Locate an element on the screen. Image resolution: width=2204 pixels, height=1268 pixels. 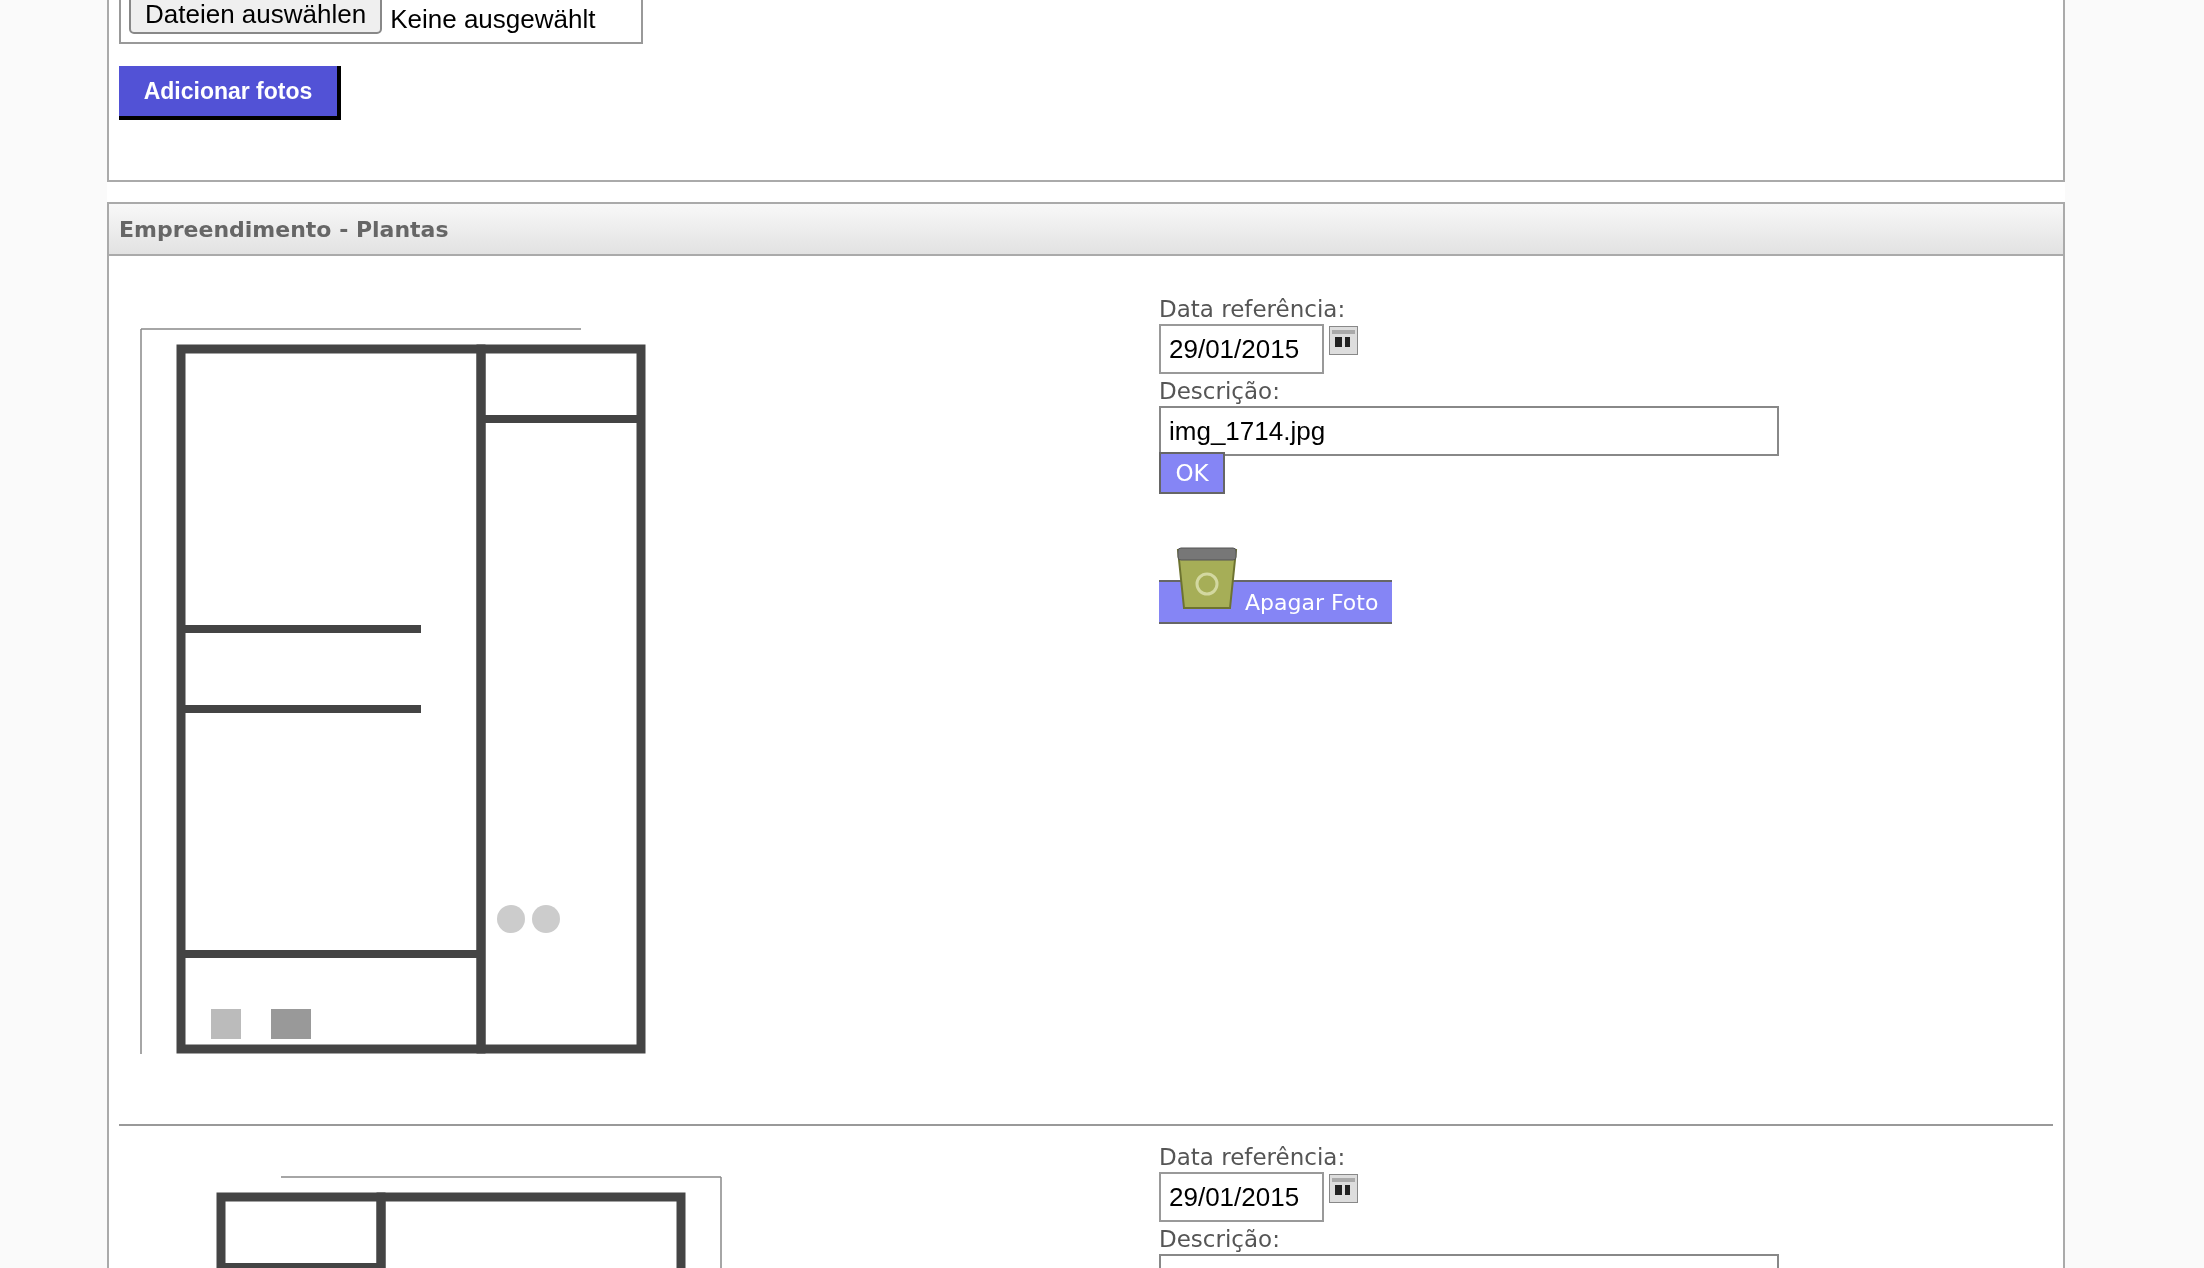
description-field: img_1714.jpg is located at coordinates (1469, 431).